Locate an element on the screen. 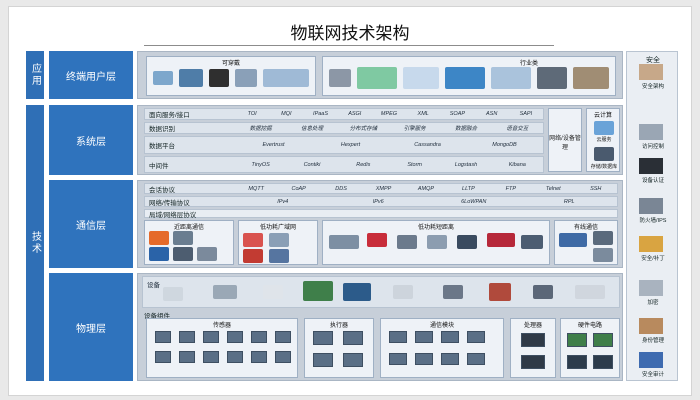  thread-icon is located at coordinates (437, 242).